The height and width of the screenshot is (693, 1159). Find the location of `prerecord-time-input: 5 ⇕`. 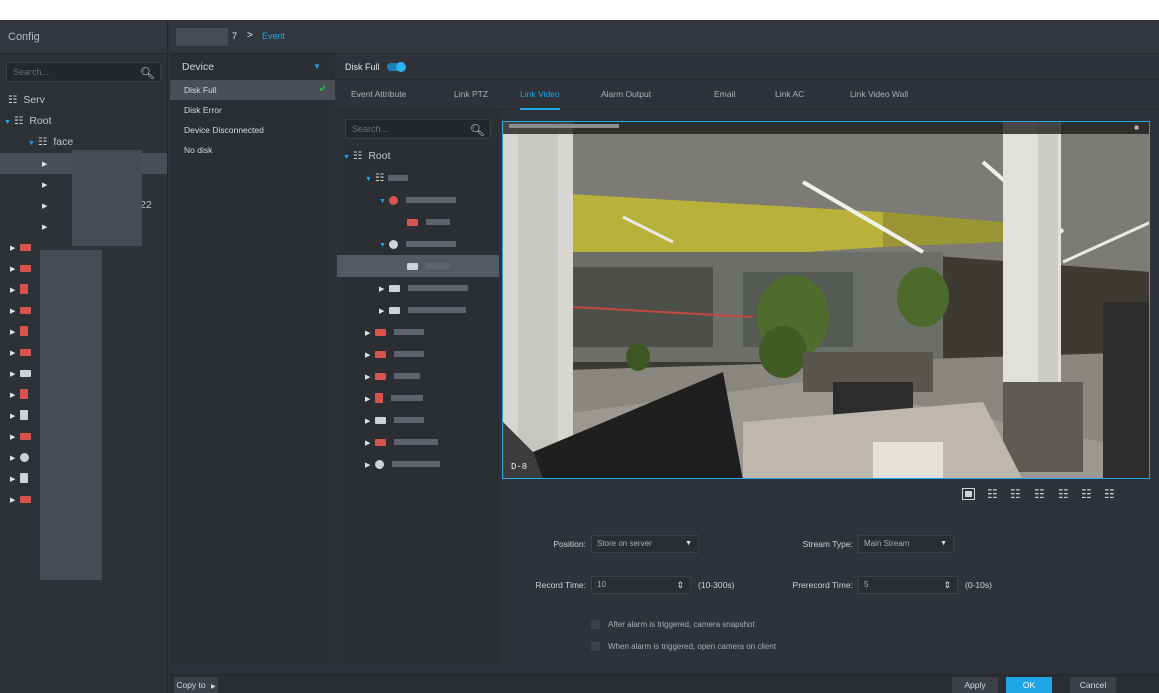

prerecord-time-input: 5 ⇕ is located at coordinates (908, 585).